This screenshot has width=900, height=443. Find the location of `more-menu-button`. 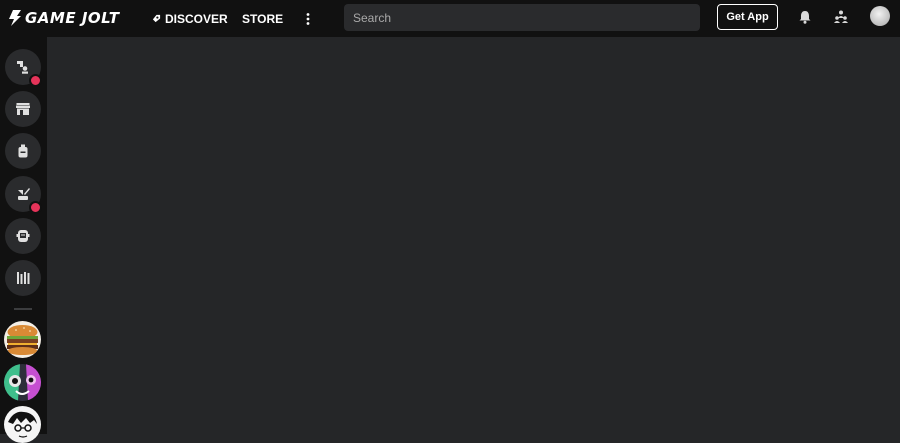

more-menu-button is located at coordinates (308, 18).